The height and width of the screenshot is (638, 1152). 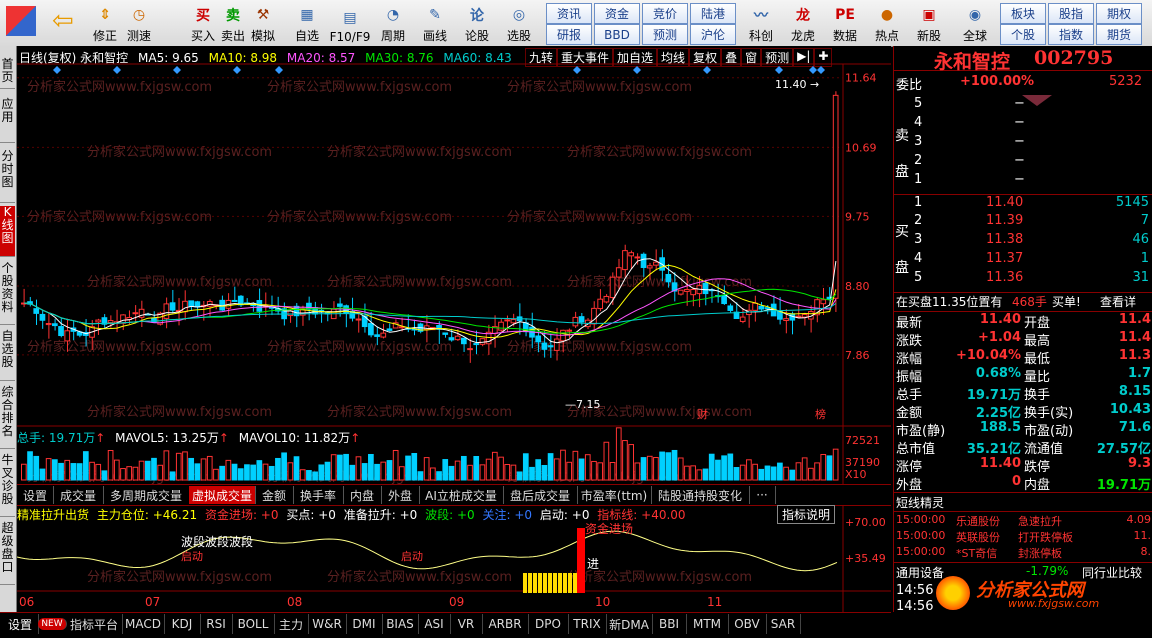 What do you see at coordinates (350, 23) in the screenshot?
I see `f10-button: ▤ F10/F9` at bounding box center [350, 23].